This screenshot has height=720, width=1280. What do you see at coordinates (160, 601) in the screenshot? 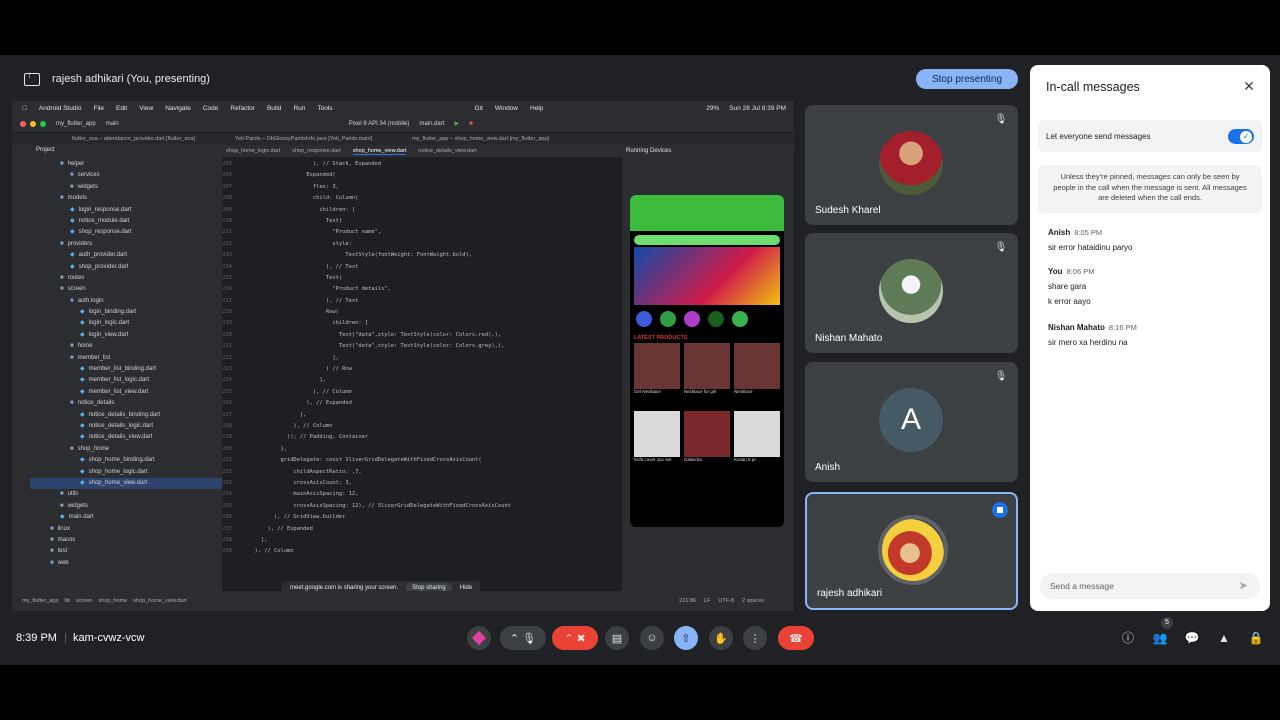
I see `breadcrumb-item: shop_home_view.dart` at bounding box center [160, 601].